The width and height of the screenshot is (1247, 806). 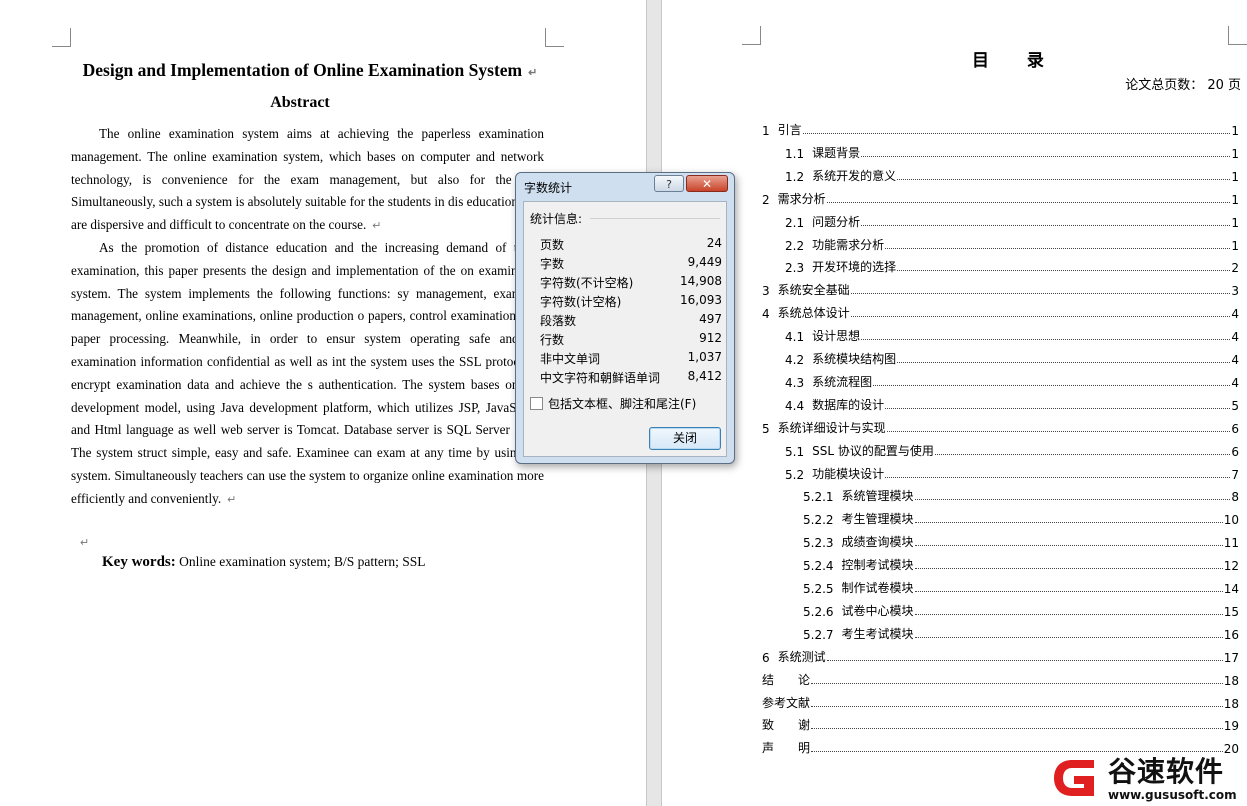 What do you see at coordinates (552, 264) in the screenshot?
I see `statistic-label: 字数` at bounding box center [552, 264].